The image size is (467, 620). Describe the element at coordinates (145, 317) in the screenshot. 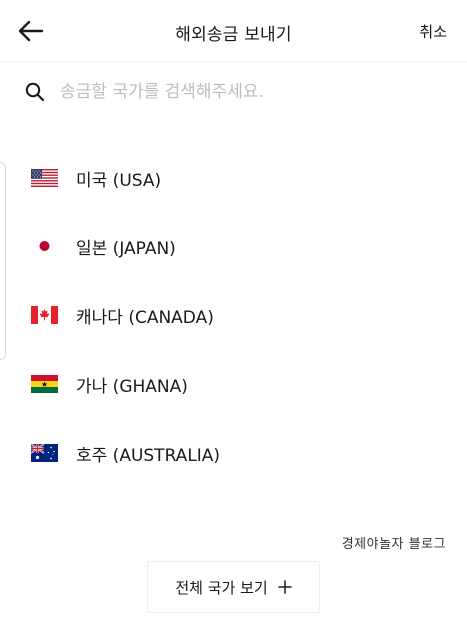

I see `country-label: 캐나다 (CANADA)` at that location.